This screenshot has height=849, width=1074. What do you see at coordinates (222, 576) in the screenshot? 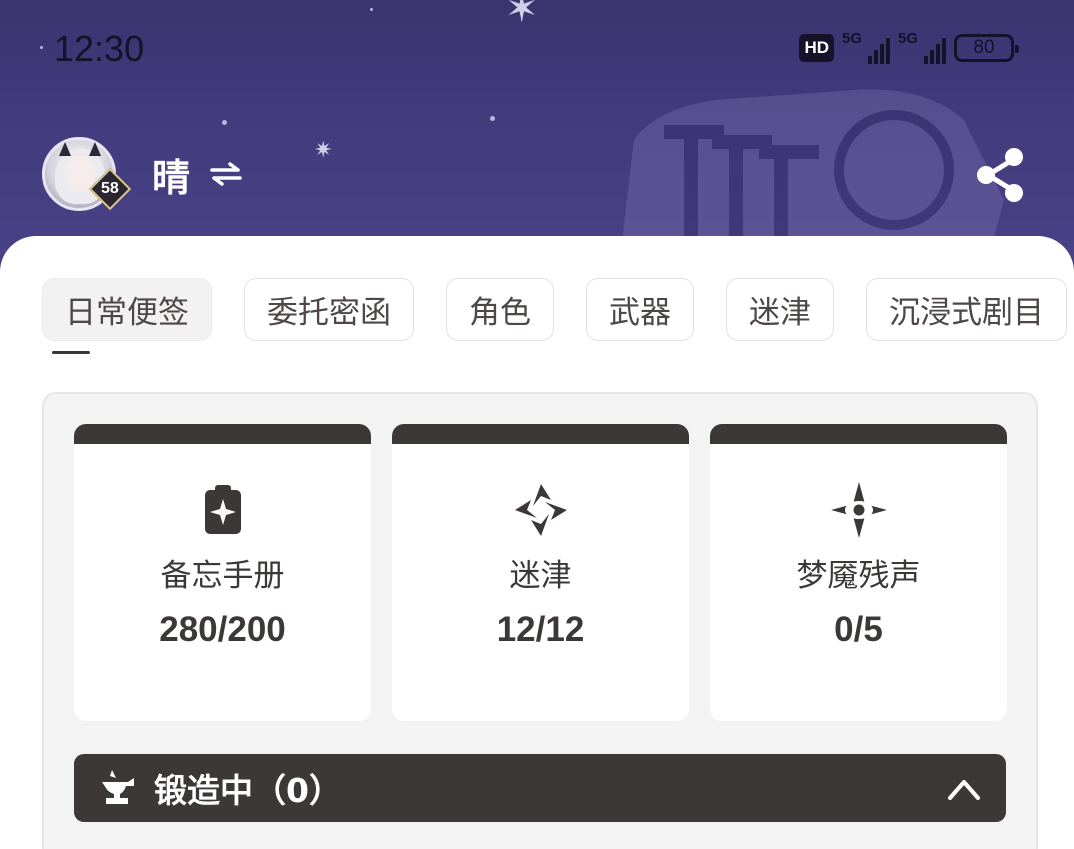
I see `card-label: 备忘手册` at bounding box center [222, 576].